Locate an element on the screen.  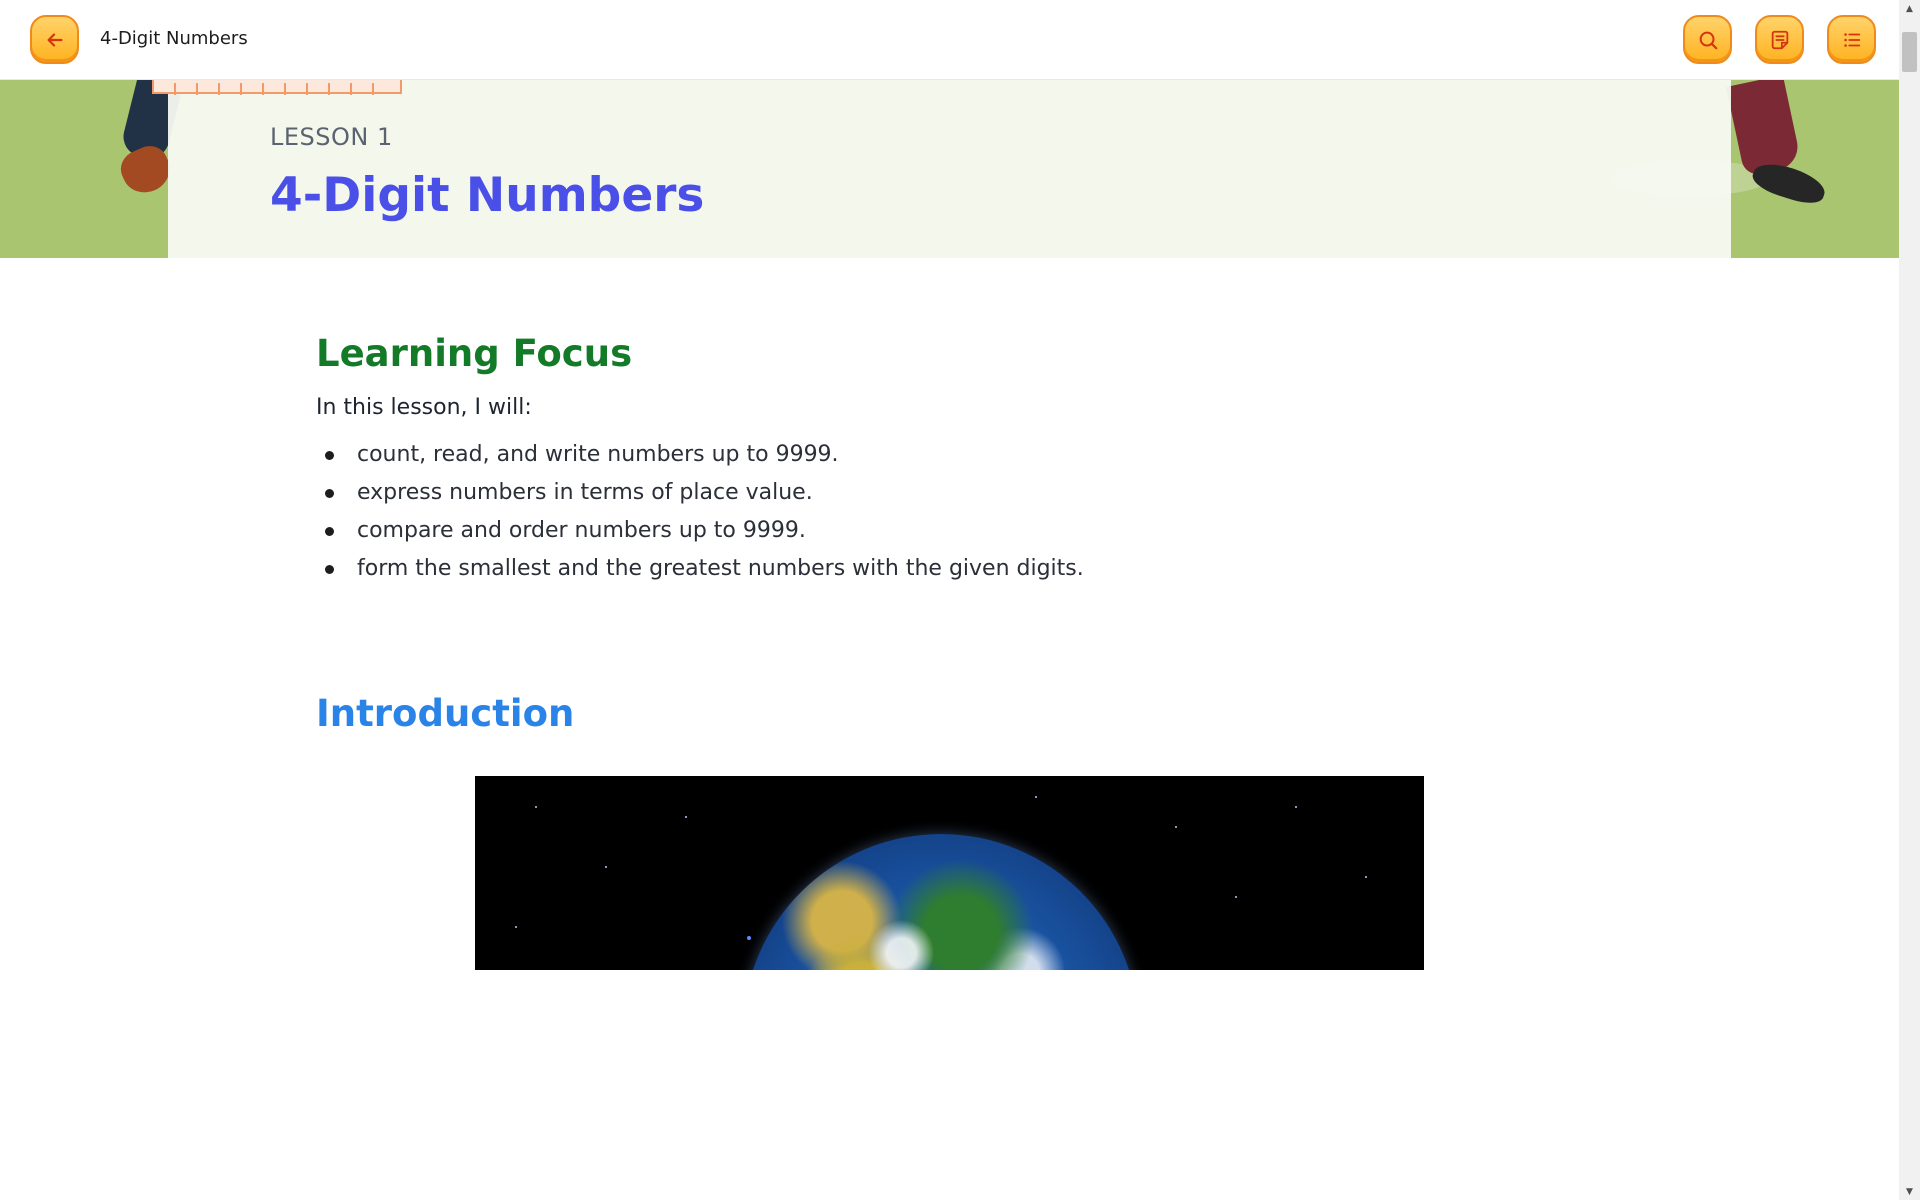
lesson-title: 4-Digit Numbers is located at coordinates (487, 195).